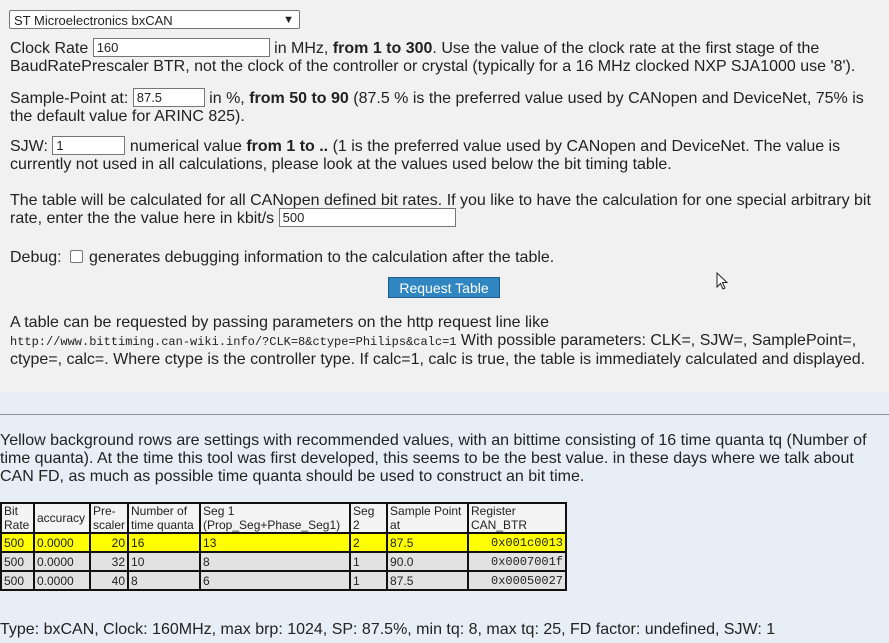 This screenshot has width=889, height=643. Describe the element at coordinates (517, 580) in the screenshot. I see `cell-register: 0x00050027` at that location.